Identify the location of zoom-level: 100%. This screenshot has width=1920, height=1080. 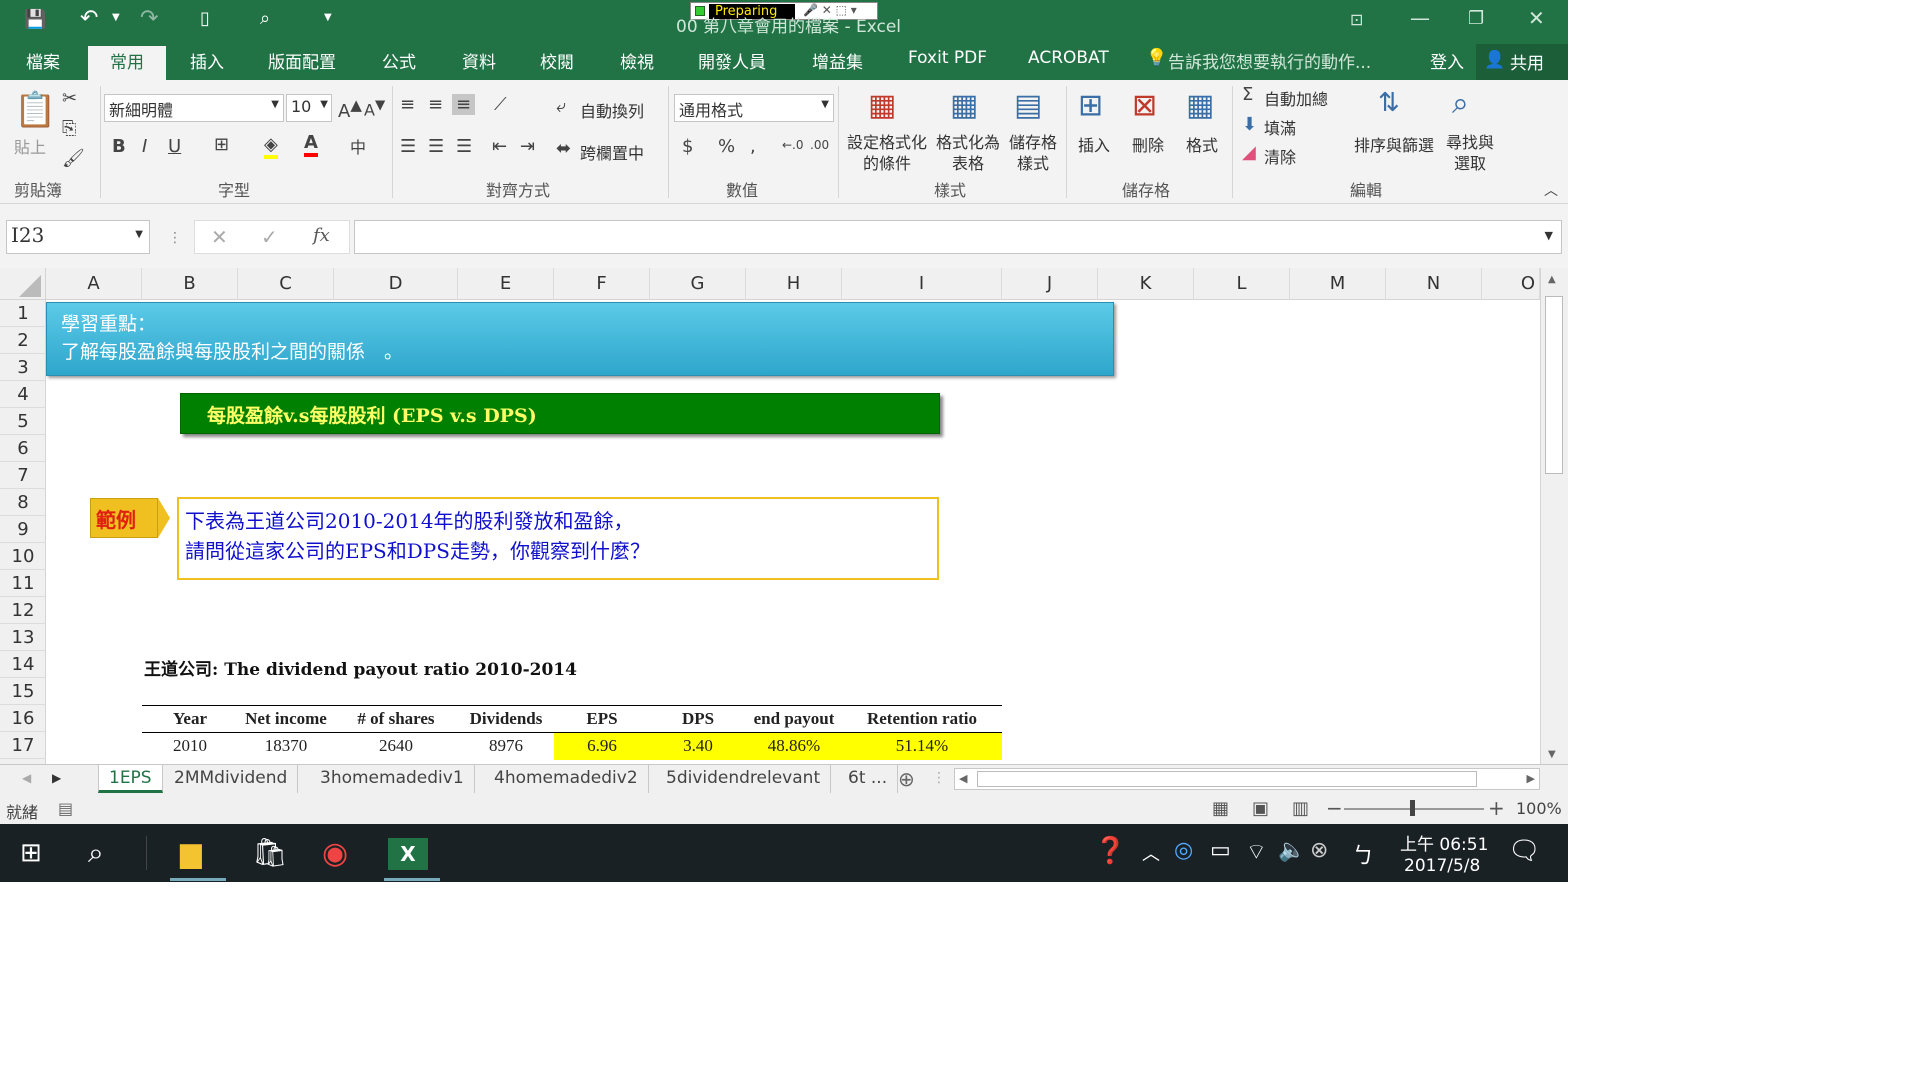
(1539, 808).